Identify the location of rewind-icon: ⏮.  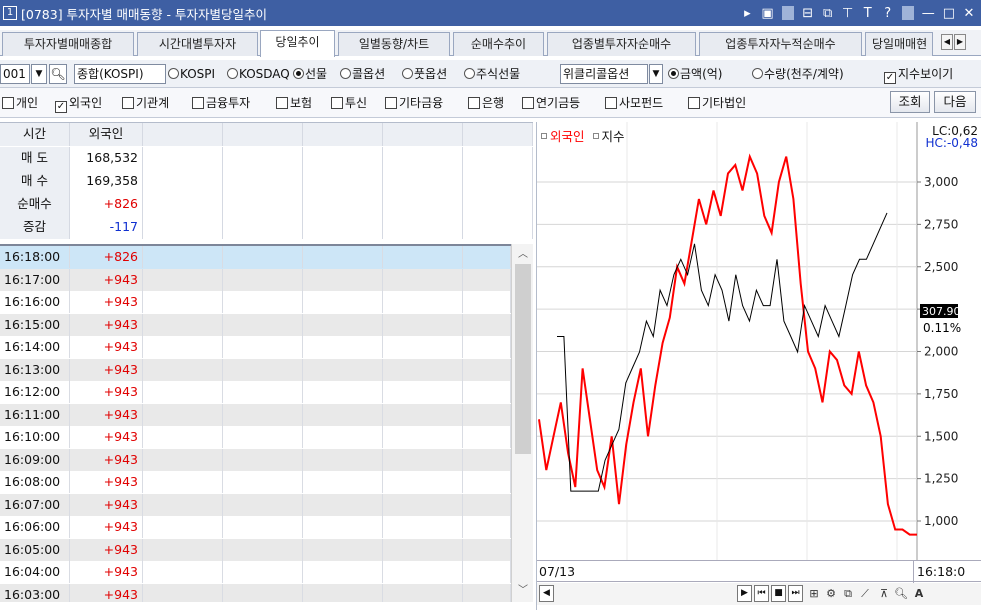
(761, 593).